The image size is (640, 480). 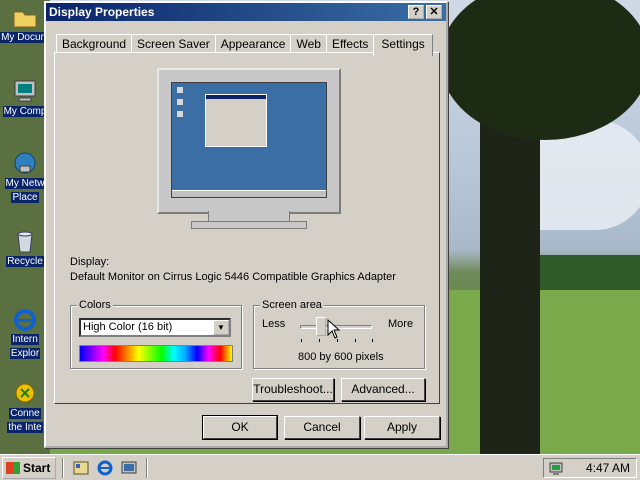 What do you see at coordinates (249, 193) in the screenshot?
I see `preview-taskbar` at bounding box center [249, 193].